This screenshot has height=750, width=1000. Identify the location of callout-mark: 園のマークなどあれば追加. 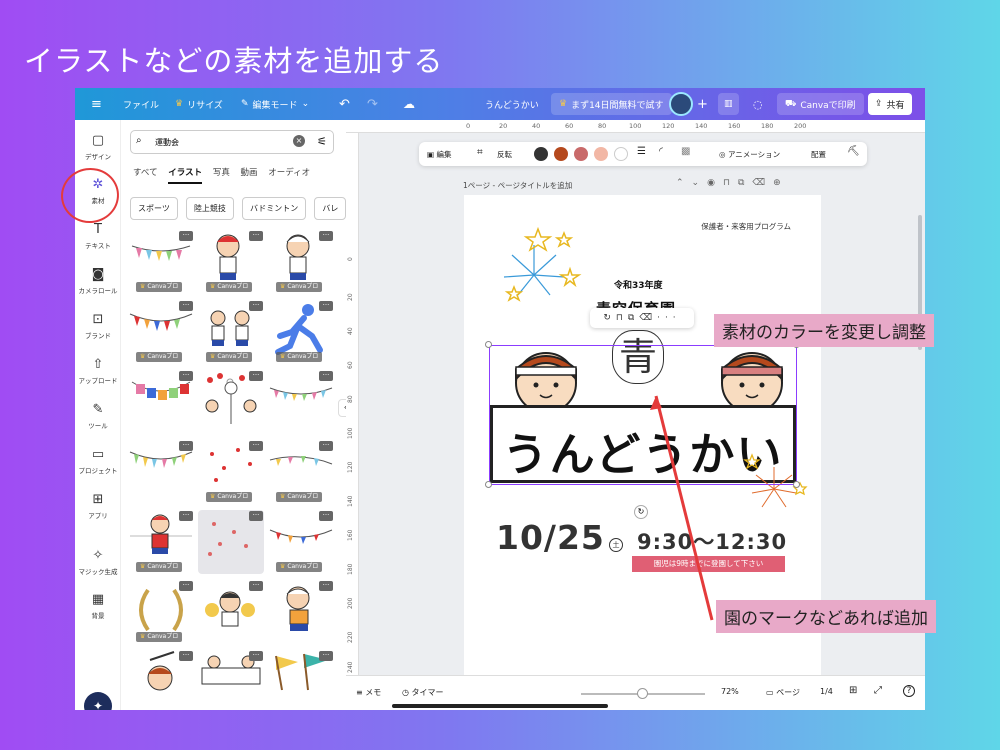
(826, 616).